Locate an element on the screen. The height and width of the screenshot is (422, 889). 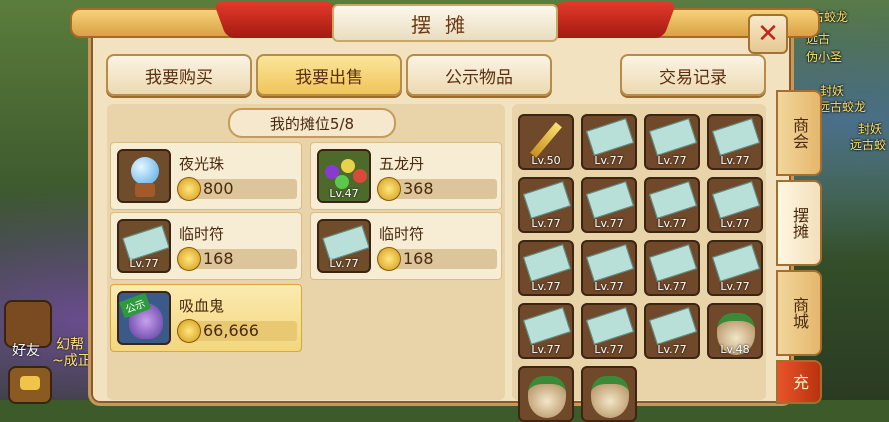
tab-buy: 我要购买 is located at coordinates (179, 75).